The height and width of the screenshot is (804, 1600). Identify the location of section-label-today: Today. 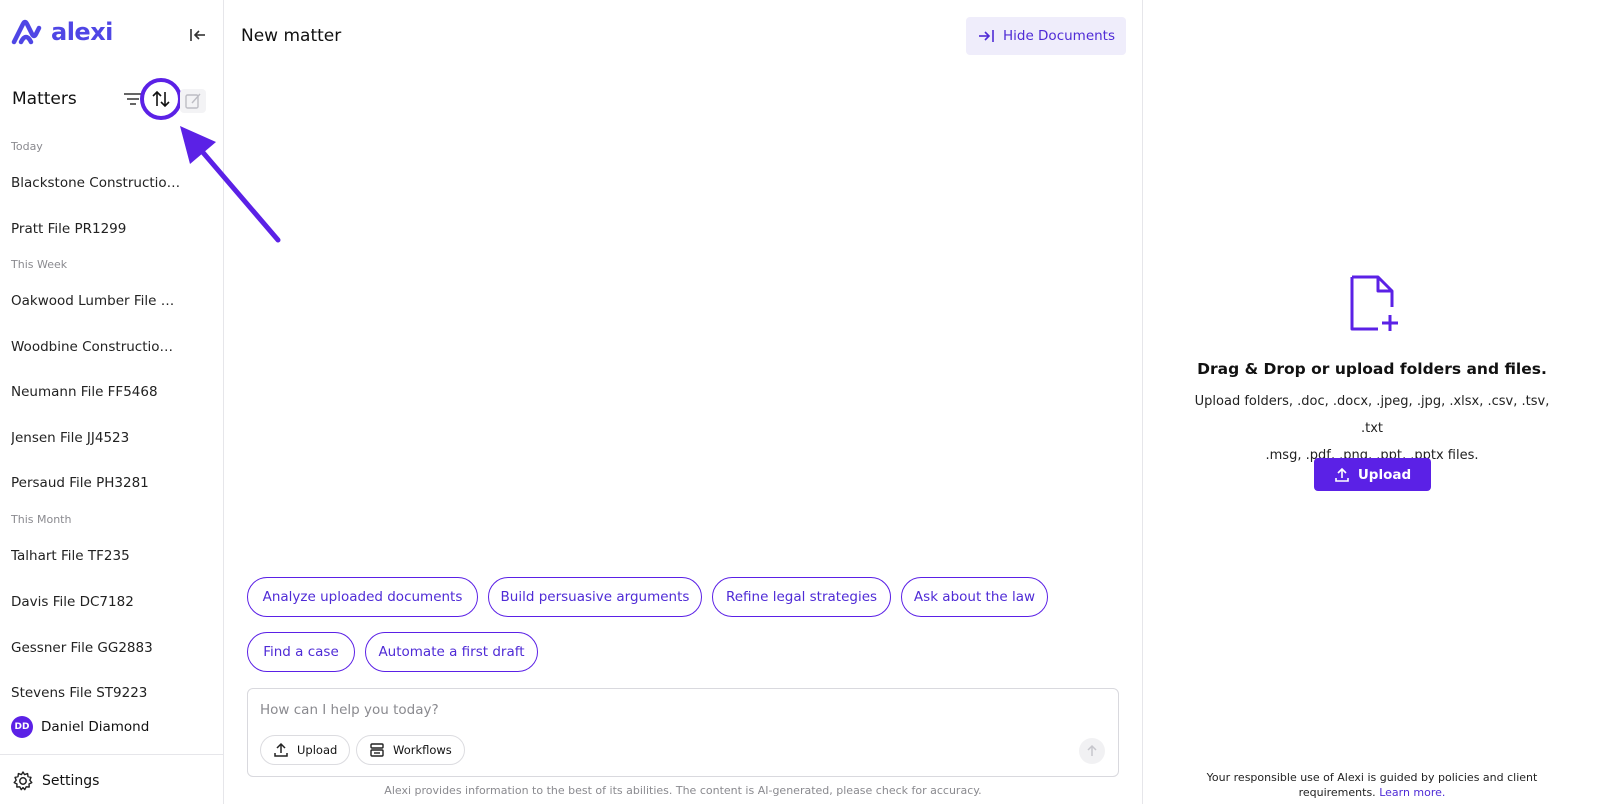
(27, 146).